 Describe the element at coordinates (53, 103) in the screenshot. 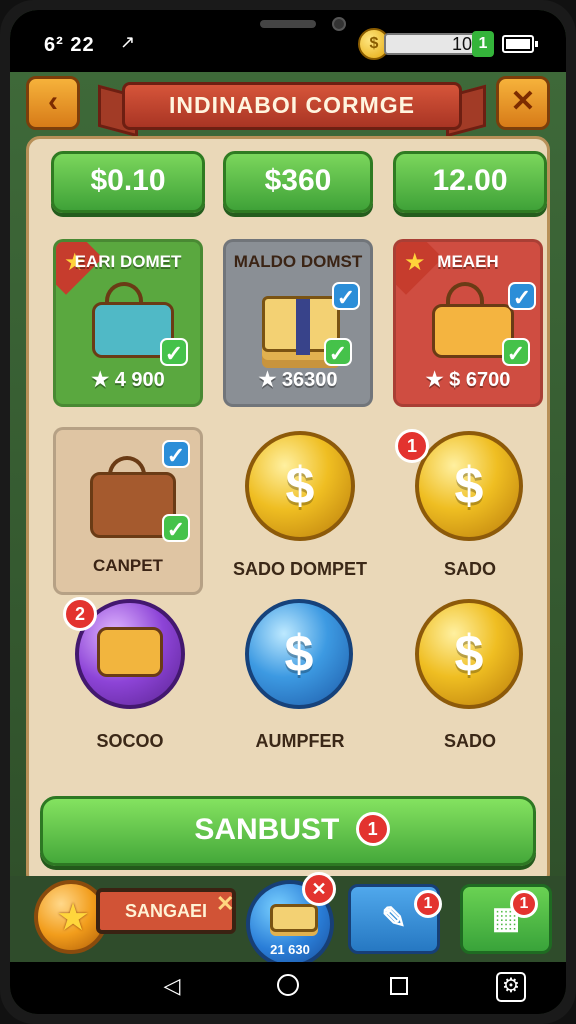

I see `back-button: ‹` at that location.